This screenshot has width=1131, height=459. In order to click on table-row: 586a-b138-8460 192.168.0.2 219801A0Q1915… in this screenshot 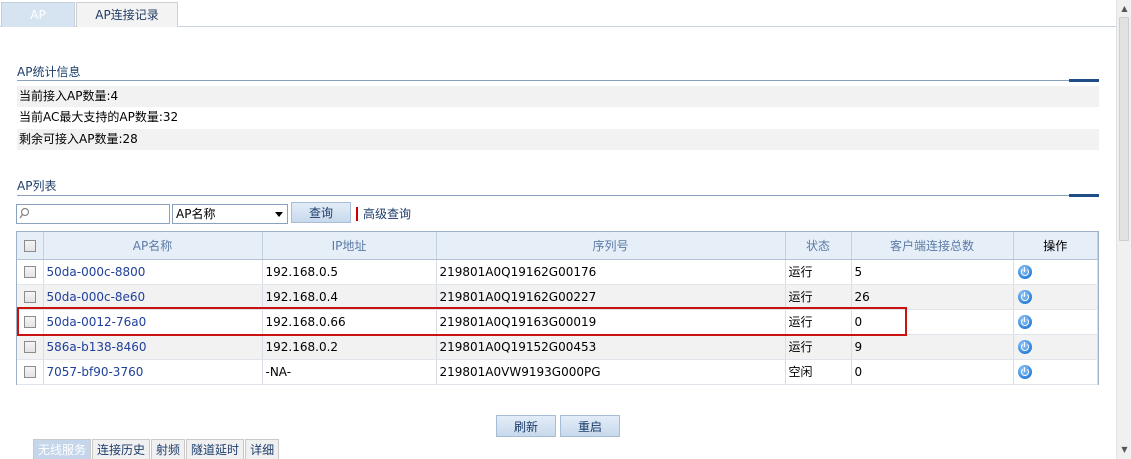, I will do `click(557, 347)`.